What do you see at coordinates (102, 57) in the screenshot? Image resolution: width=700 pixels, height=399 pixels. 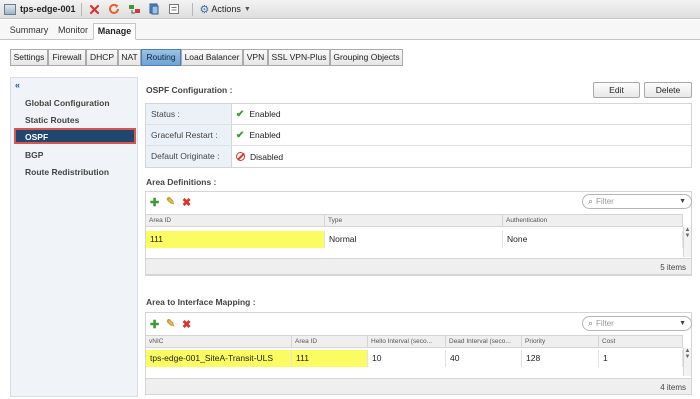 I see `subtab-dhcp: DHCP` at bounding box center [102, 57].